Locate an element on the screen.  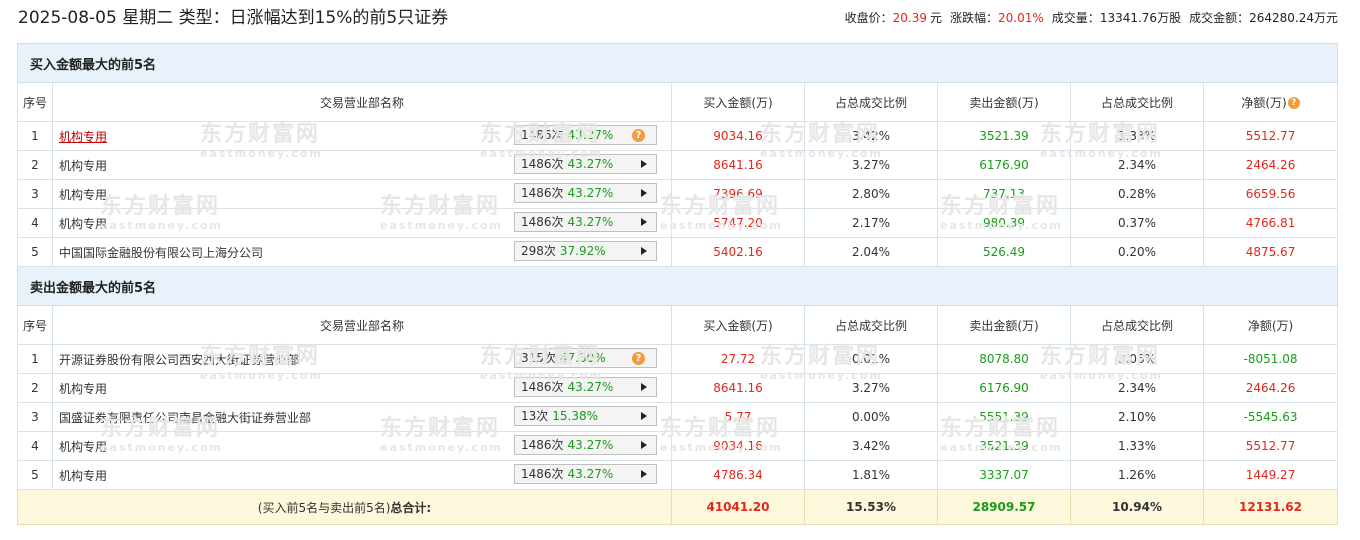
col-header-net: 净额(万)? is located at coordinates (1270, 102).